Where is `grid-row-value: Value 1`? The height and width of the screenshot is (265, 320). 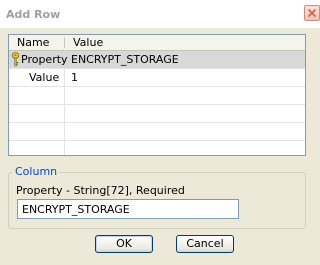 grid-row-value: Value 1 is located at coordinates (157, 78).